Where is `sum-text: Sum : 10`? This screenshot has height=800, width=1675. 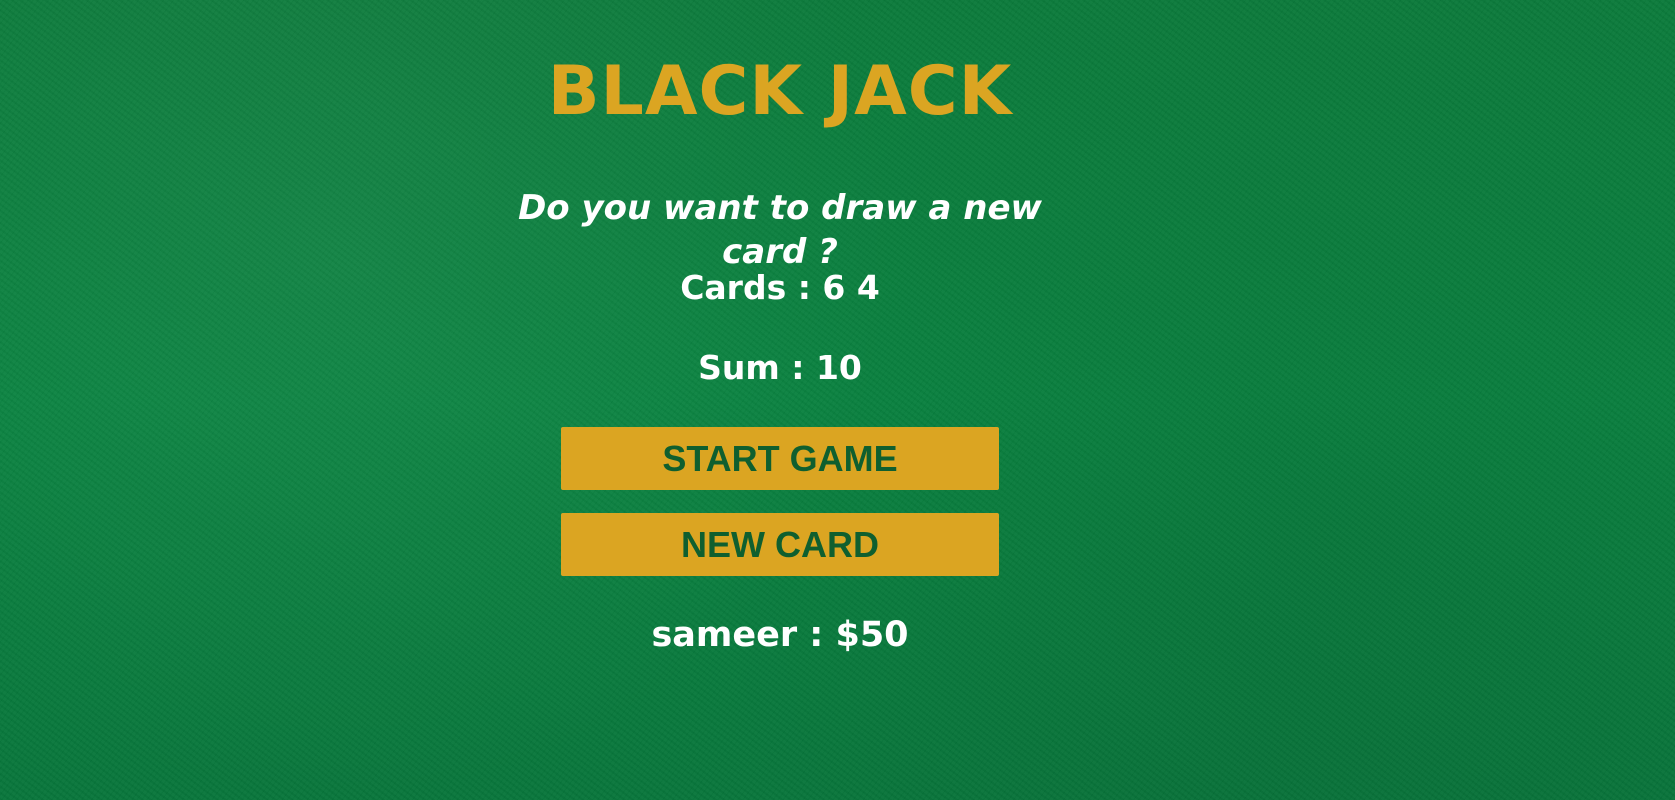
sum-text: Sum : 10 is located at coordinates (780, 367).